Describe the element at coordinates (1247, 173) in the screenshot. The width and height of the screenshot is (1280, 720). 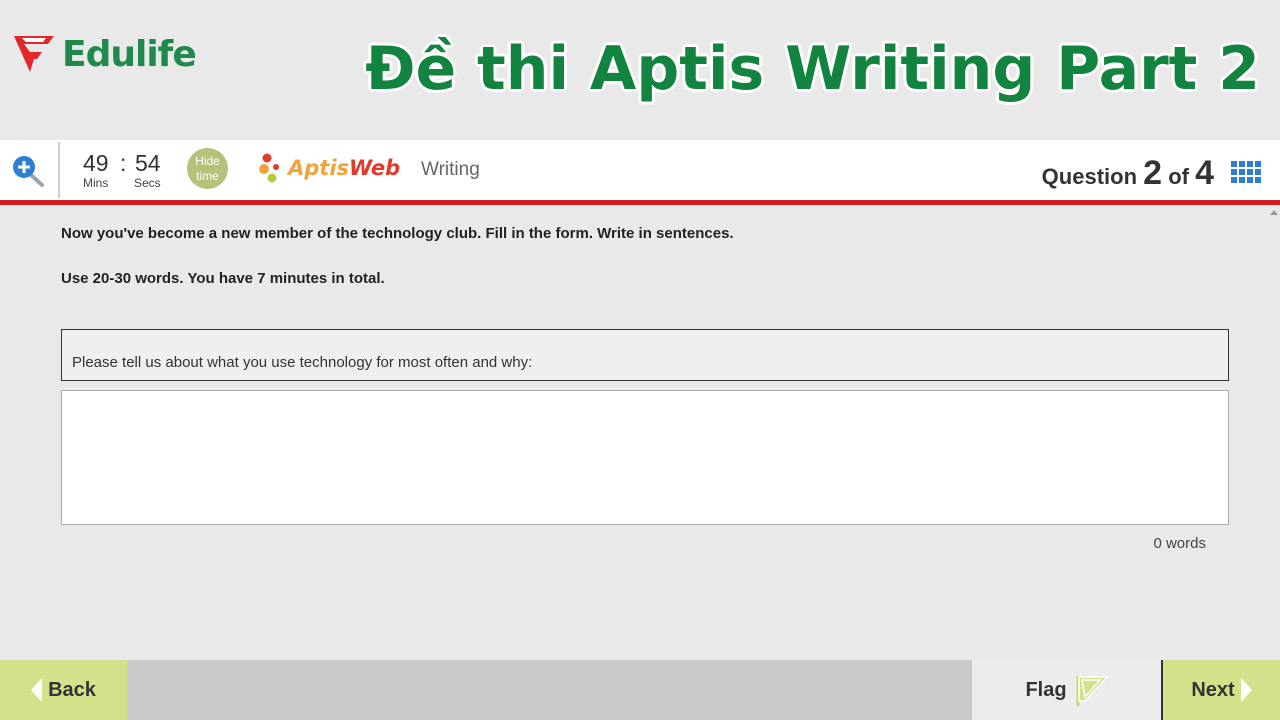
I see `question-grid-icon` at that location.